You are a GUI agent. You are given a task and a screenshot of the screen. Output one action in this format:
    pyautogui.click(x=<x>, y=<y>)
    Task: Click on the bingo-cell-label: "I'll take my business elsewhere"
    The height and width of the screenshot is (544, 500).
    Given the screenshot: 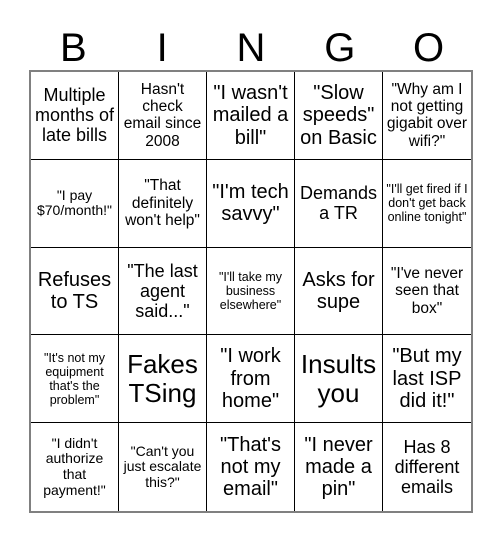 What is the action you would take?
    pyautogui.click(x=250, y=290)
    